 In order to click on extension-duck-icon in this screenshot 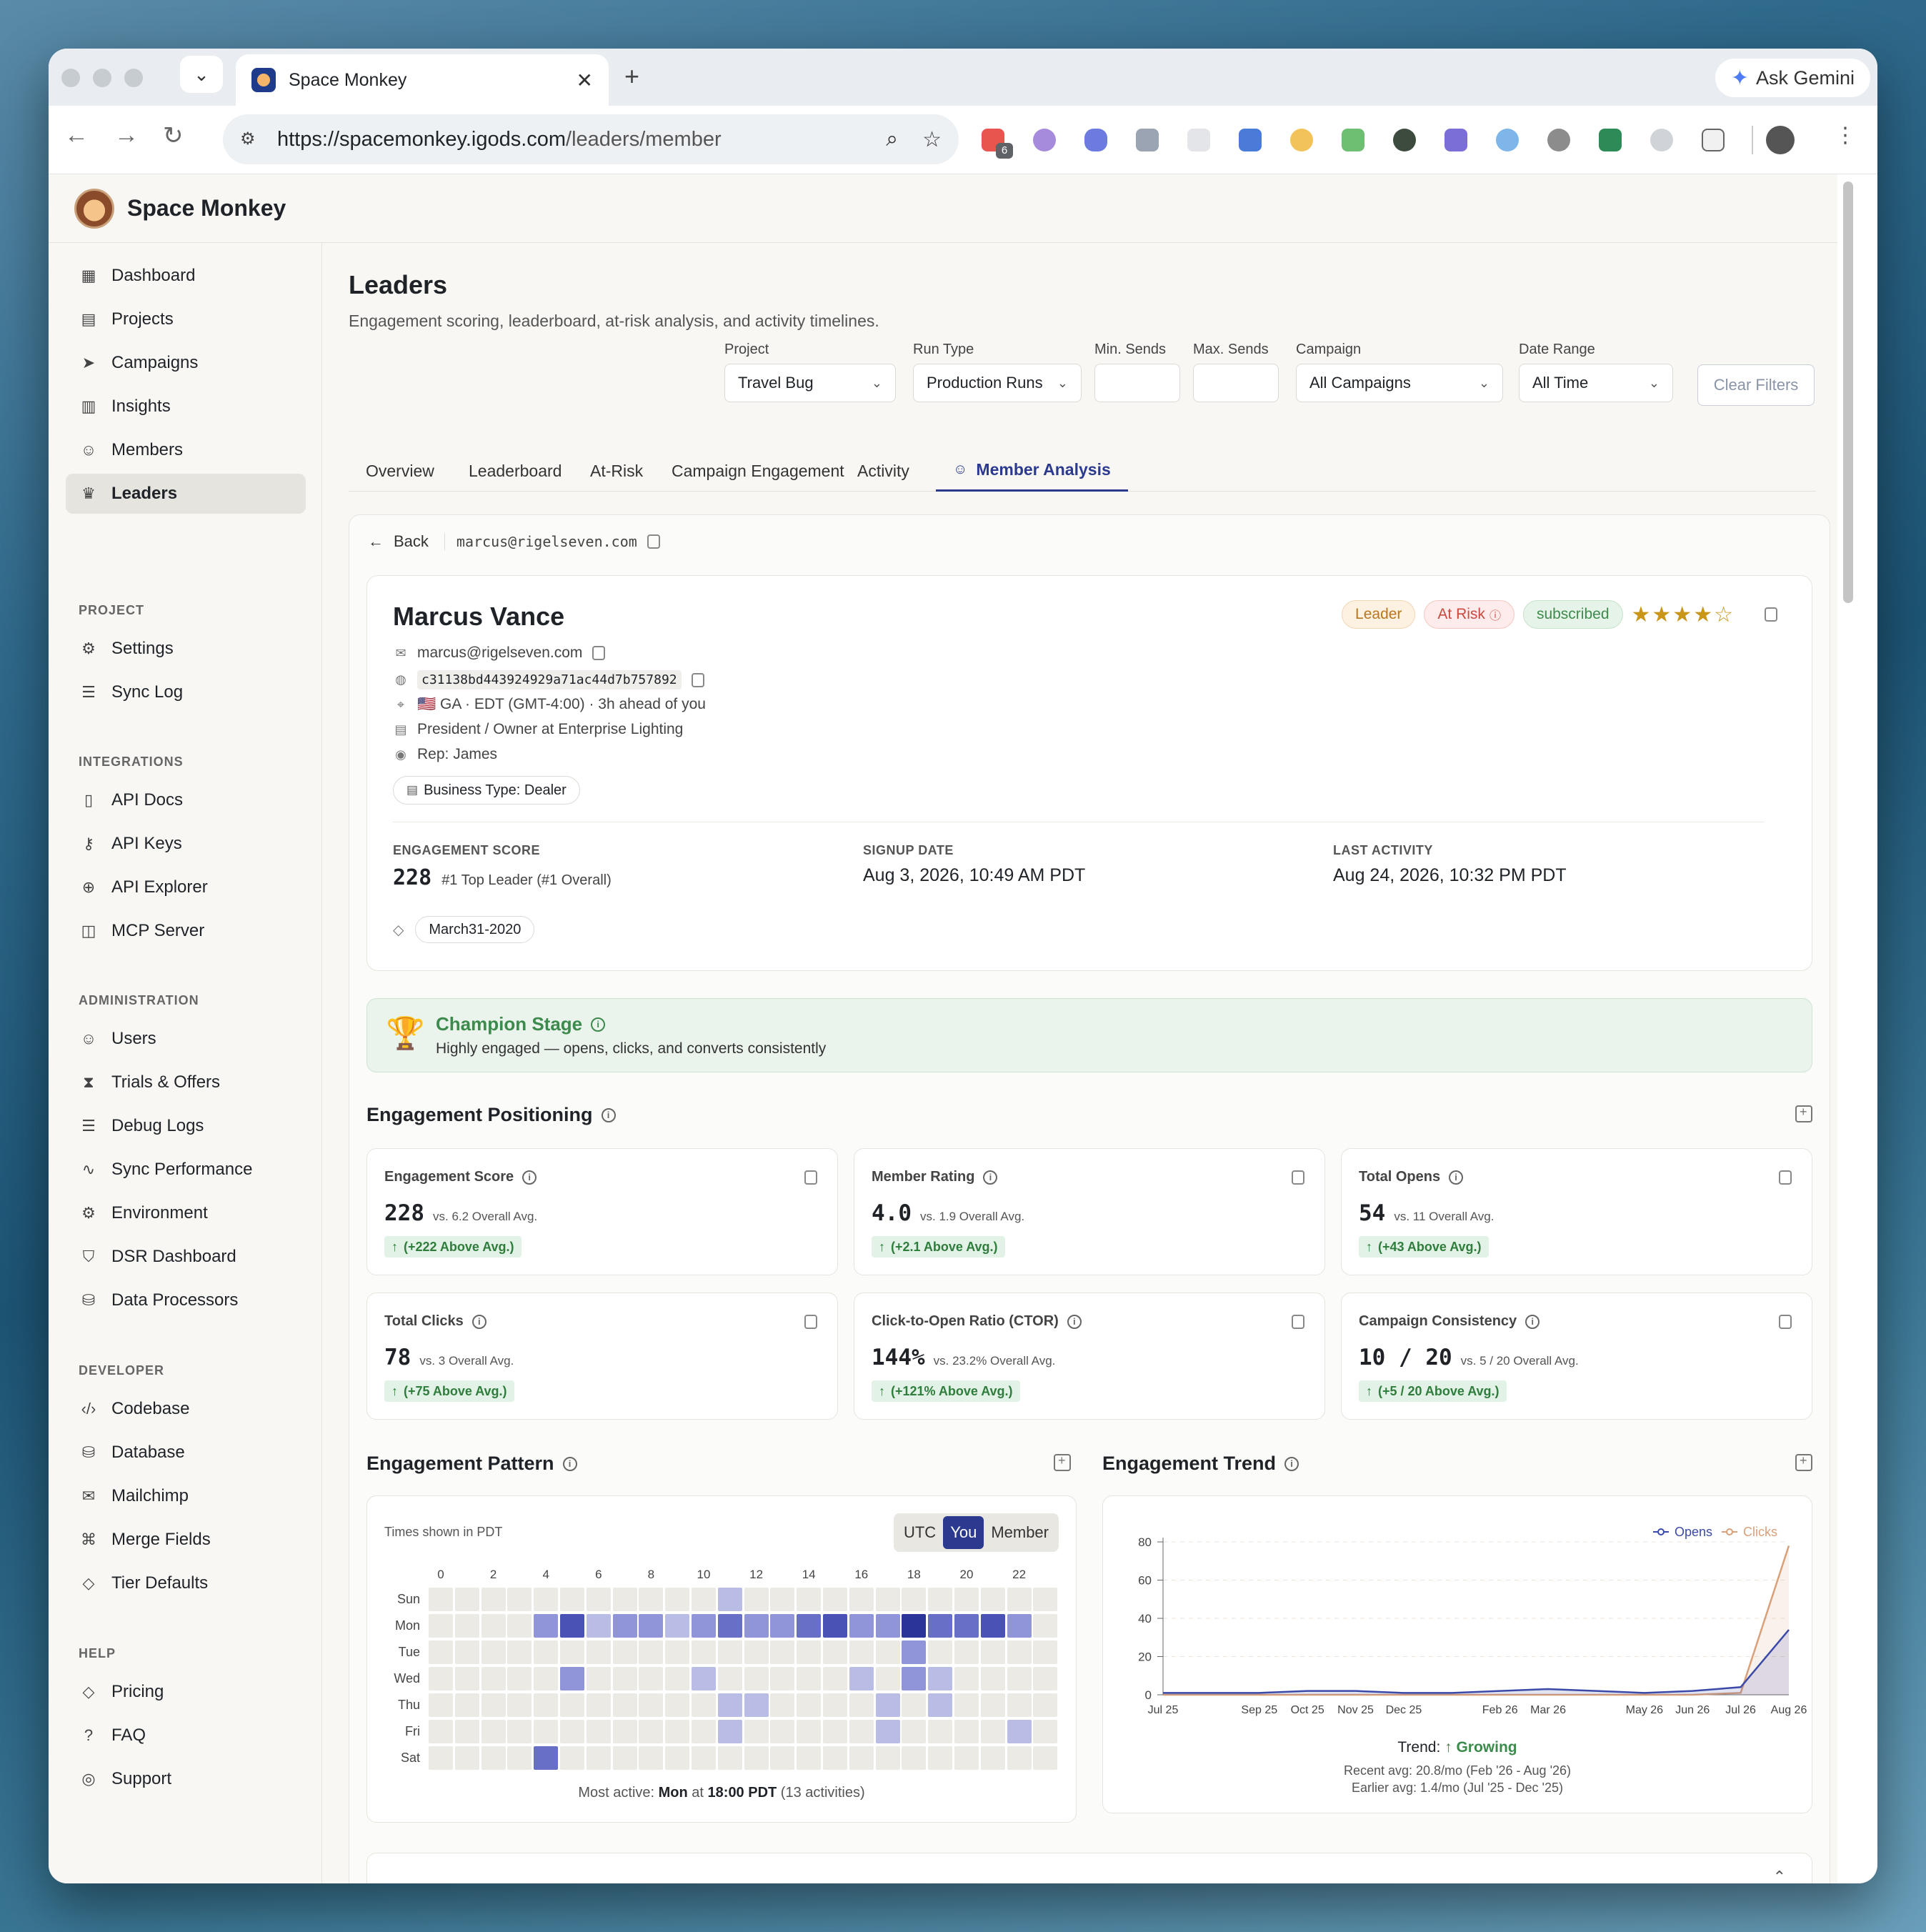, I will do `click(1301, 140)`.